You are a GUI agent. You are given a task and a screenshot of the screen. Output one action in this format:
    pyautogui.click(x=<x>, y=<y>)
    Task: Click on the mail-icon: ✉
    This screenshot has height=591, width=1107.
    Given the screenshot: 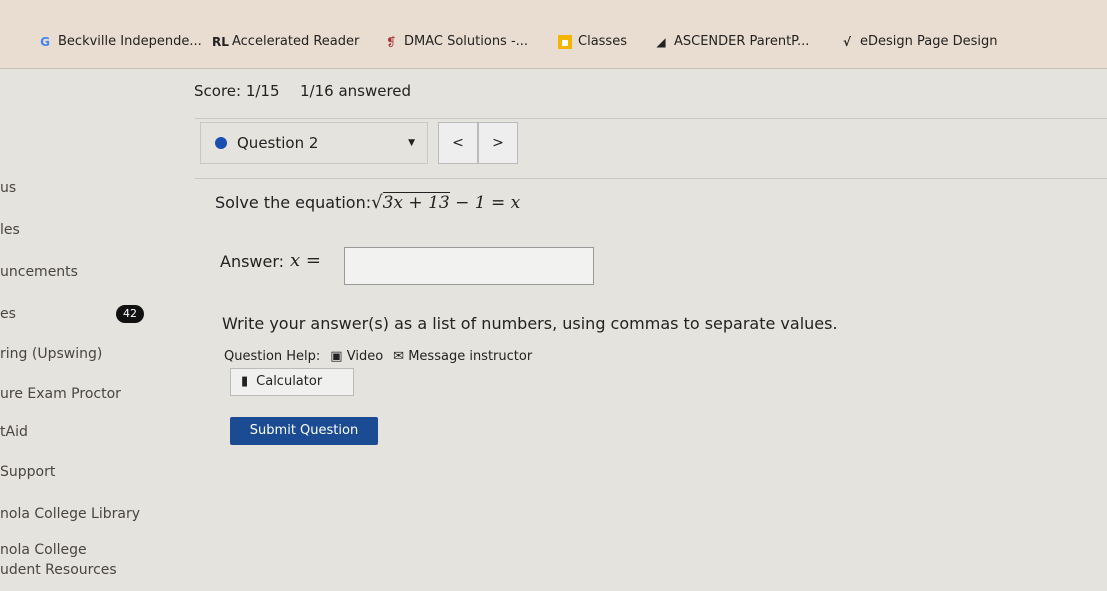 What is the action you would take?
    pyautogui.click(x=399, y=356)
    